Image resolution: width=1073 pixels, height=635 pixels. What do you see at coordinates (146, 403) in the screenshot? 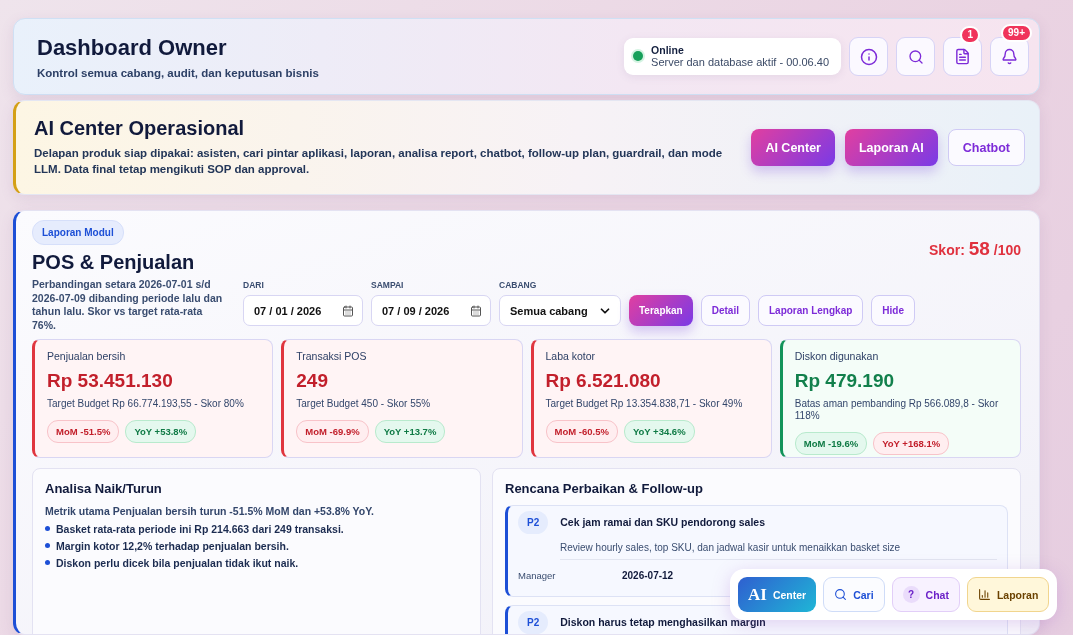
I see `metric-note: Target Budget Rp 66.774.193,55 - Skor 80%` at bounding box center [146, 403].